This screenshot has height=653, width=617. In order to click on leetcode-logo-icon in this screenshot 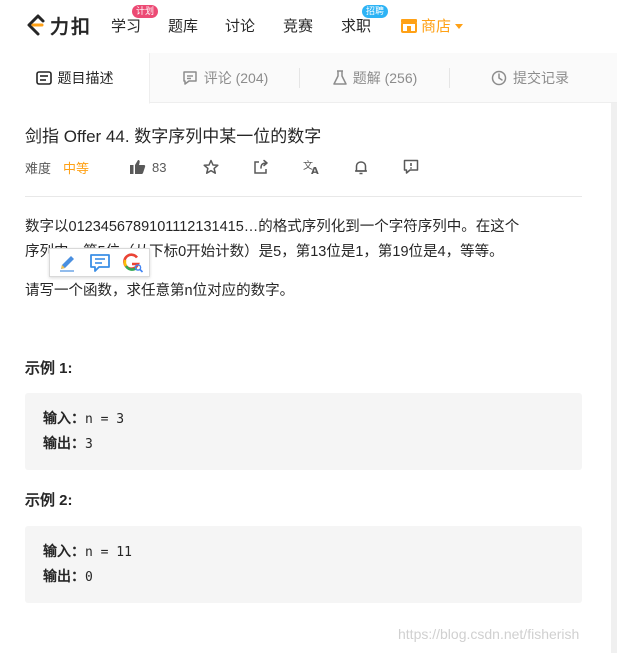, I will do `click(35, 25)`.